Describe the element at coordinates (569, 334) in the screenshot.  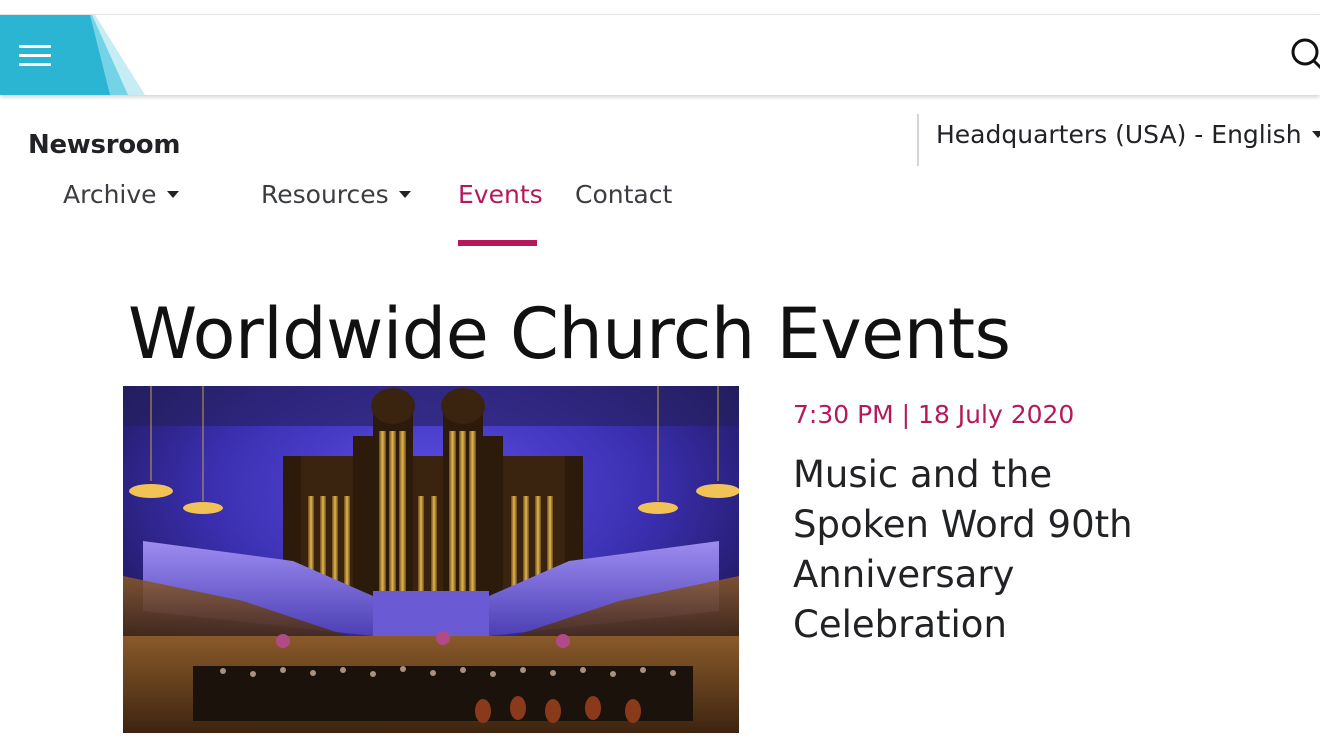
I see `page-title: Worldwide Church Events` at that location.